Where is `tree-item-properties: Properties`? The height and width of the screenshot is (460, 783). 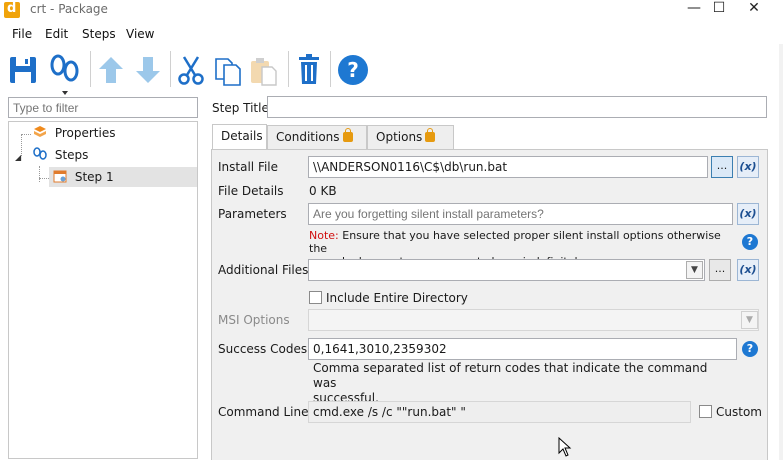
tree-item-properties: Properties is located at coordinates (74, 133).